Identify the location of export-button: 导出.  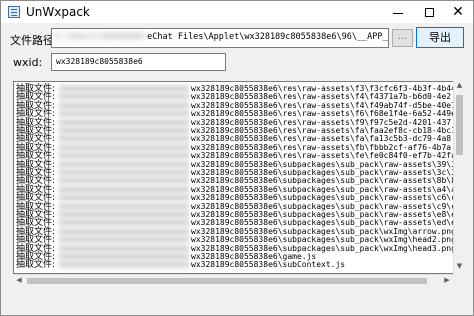
(440, 37).